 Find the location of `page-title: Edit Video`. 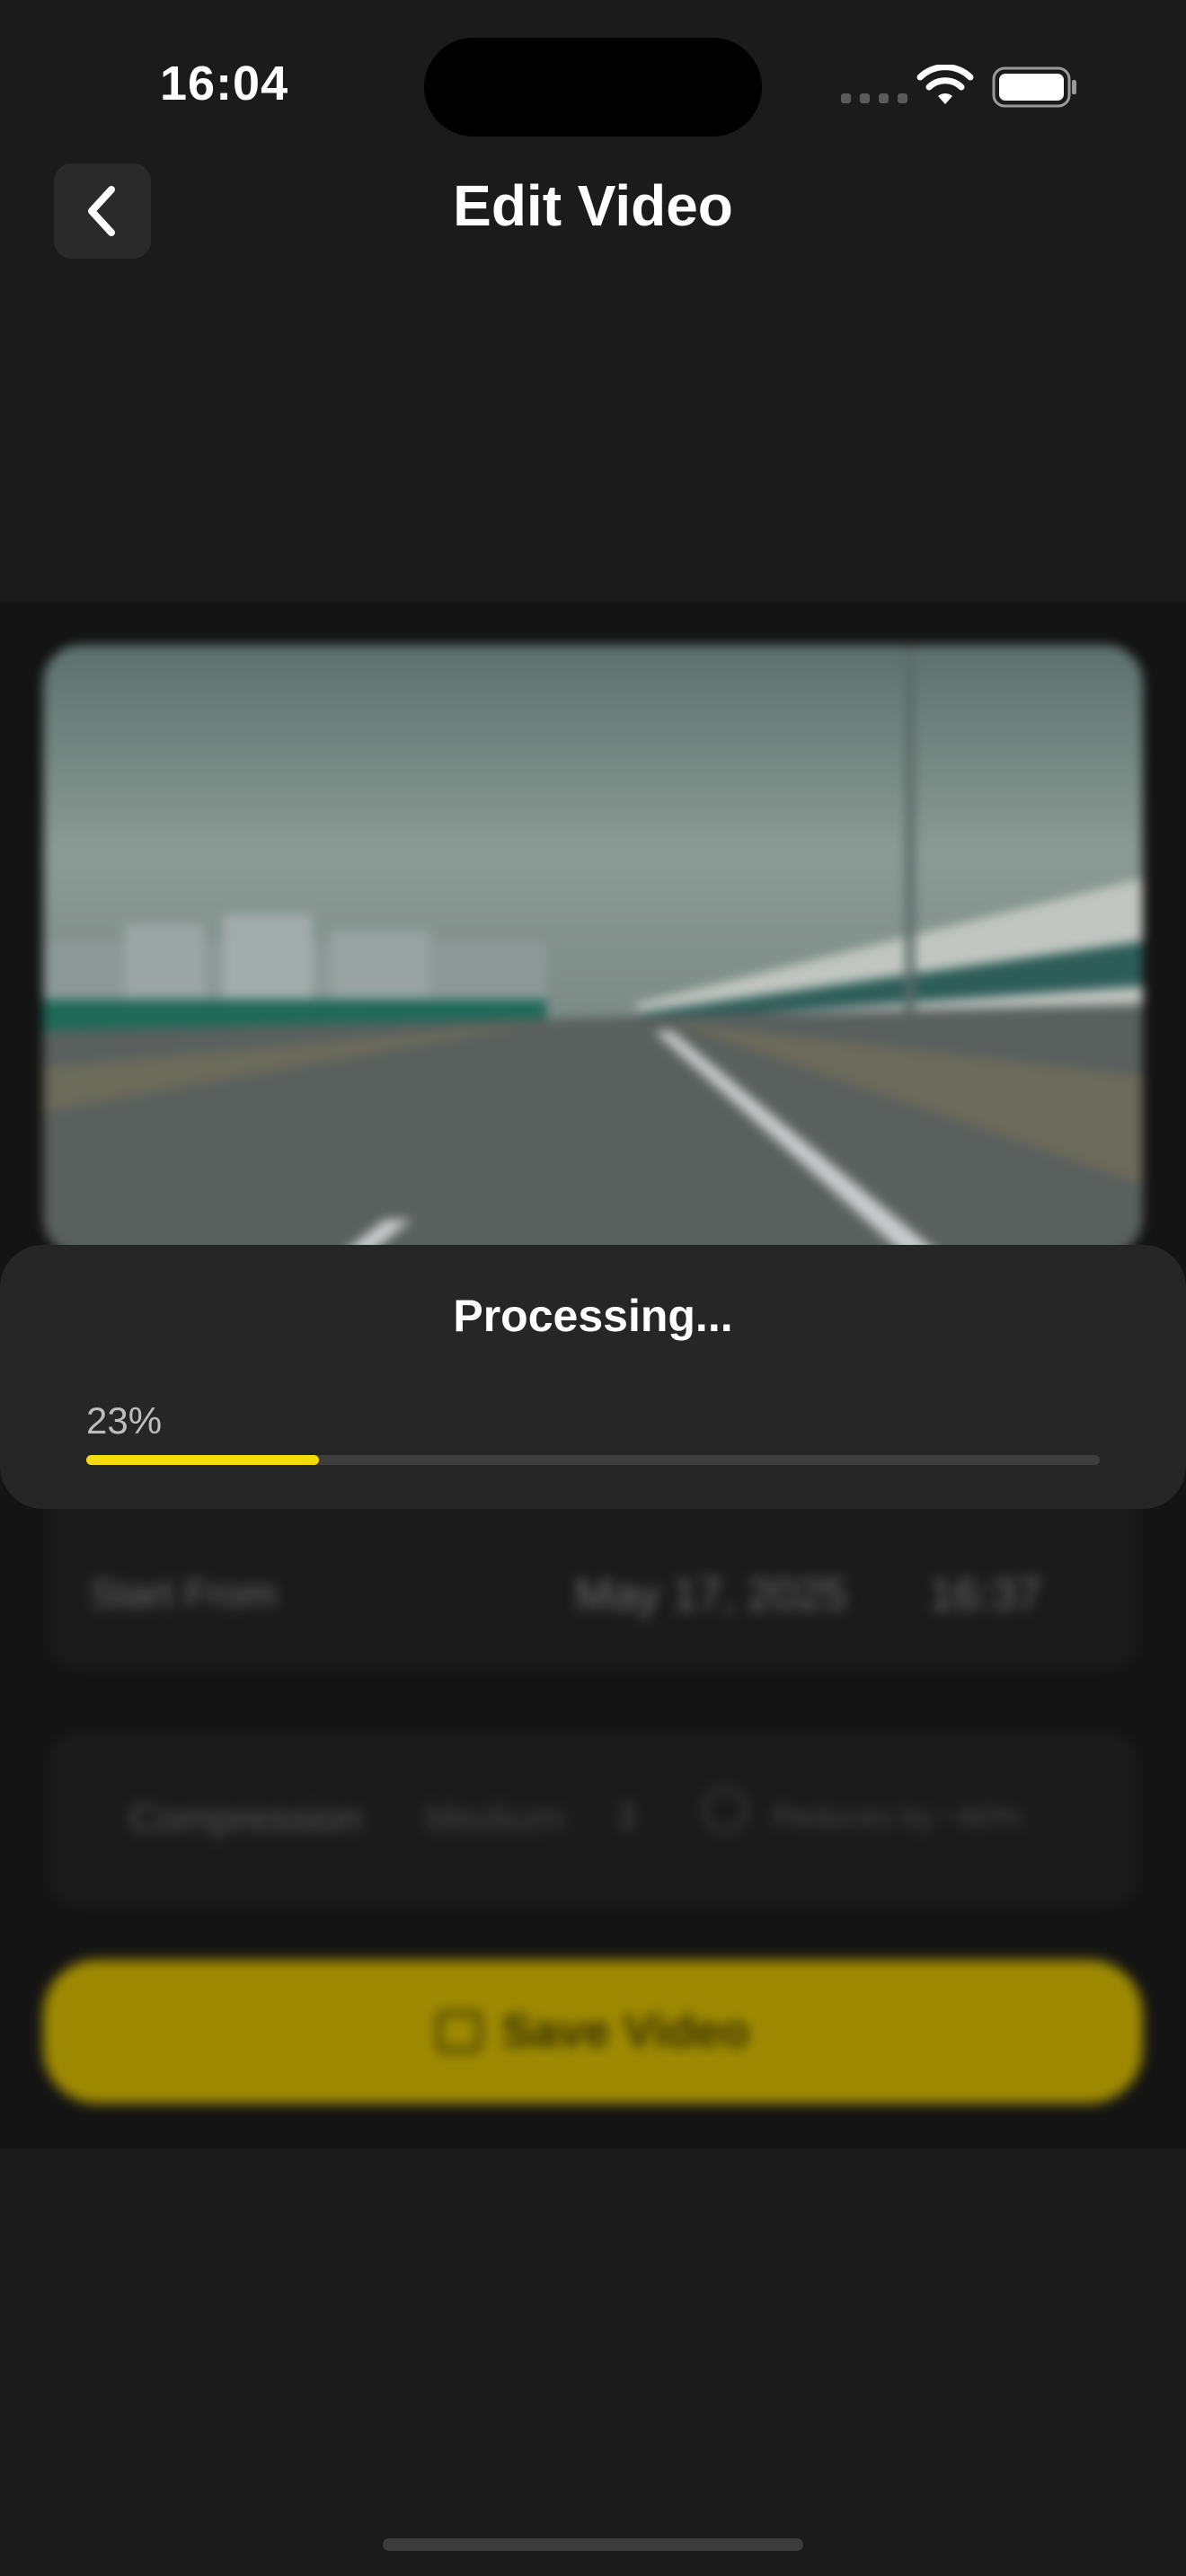

page-title: Edit Video is located at coordinates (593, 205).